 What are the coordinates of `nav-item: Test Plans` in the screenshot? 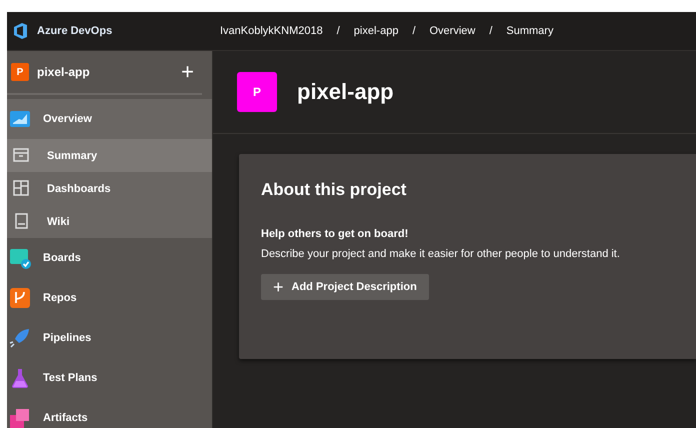 It's located at (109, 378).